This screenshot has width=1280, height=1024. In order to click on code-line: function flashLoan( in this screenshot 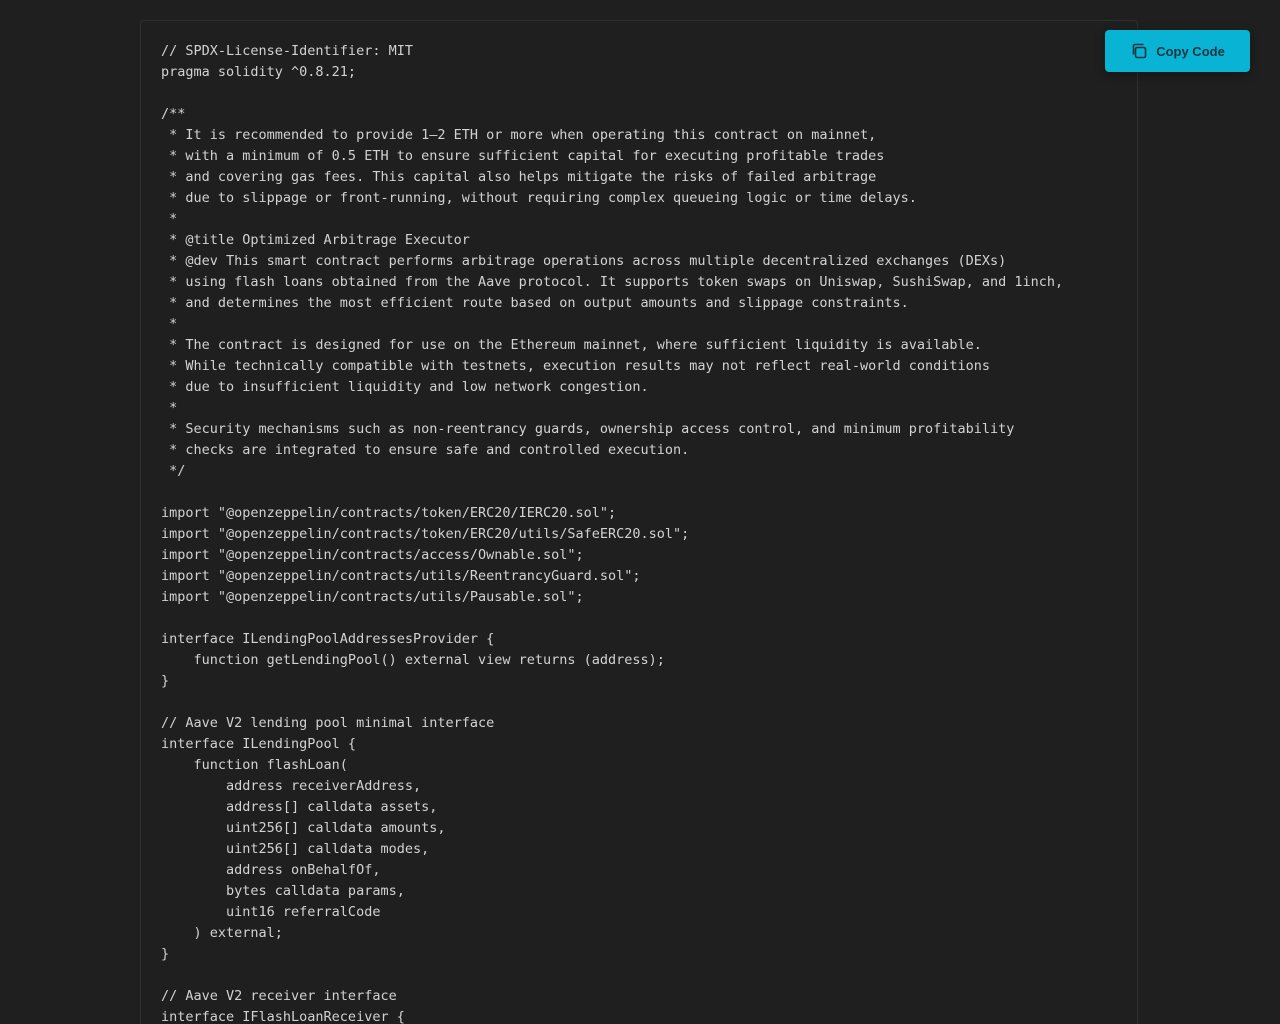, I will do `click(254, 765)`.